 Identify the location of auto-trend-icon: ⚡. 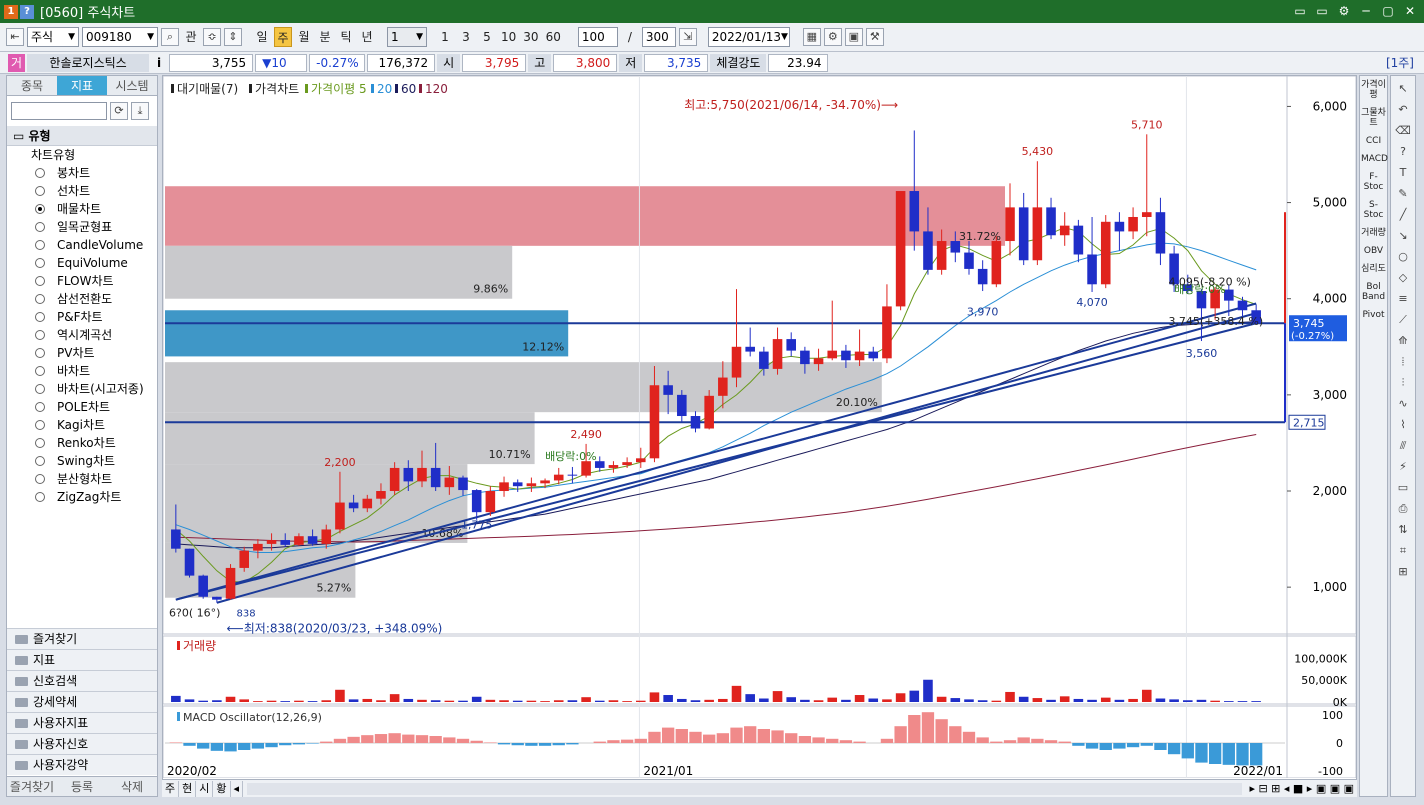
(1403, 467).